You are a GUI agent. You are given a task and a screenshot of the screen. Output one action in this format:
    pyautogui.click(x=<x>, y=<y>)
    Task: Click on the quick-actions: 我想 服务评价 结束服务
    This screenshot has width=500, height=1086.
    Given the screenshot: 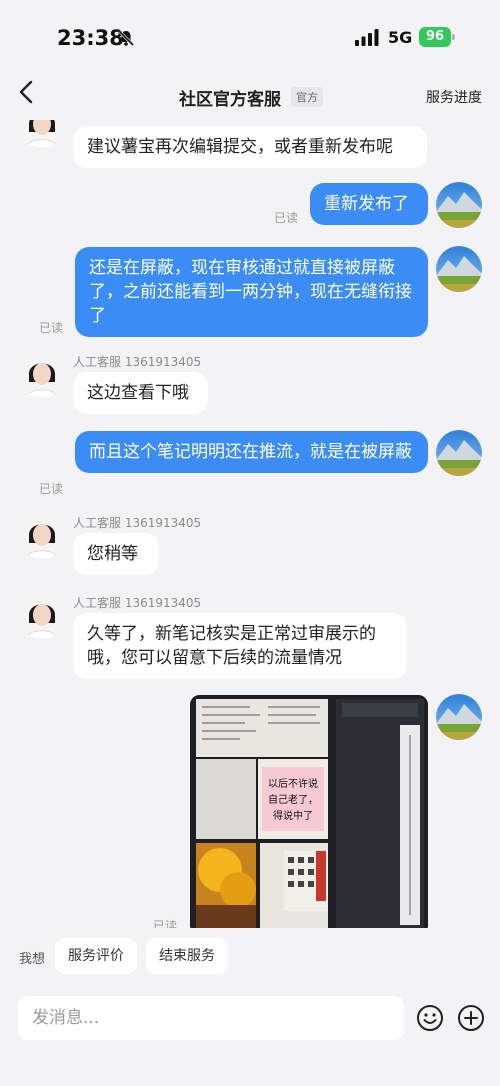 What is the action you would take?
    pyautogui.click(x=250, y=957)
    